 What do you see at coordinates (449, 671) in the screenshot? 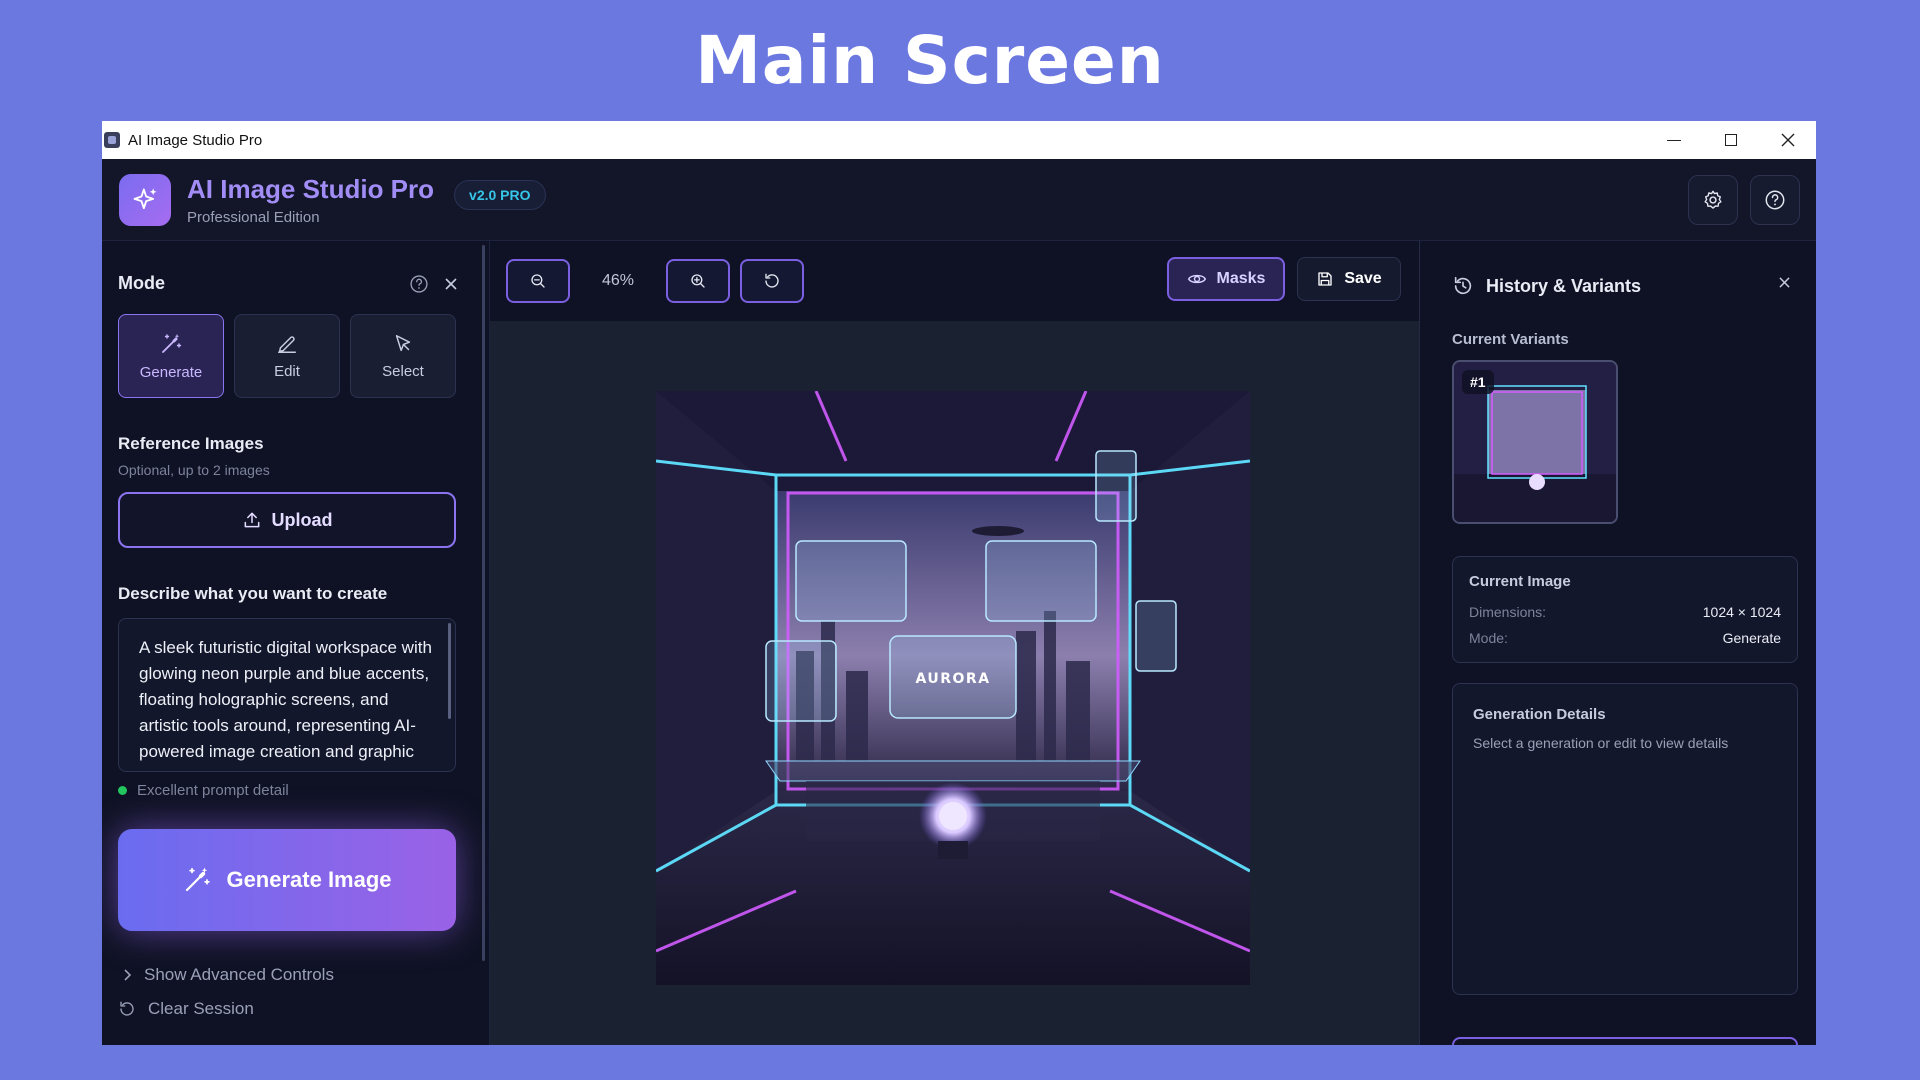
I see `prompt-scrollbar` at bounding box center [449, 671].